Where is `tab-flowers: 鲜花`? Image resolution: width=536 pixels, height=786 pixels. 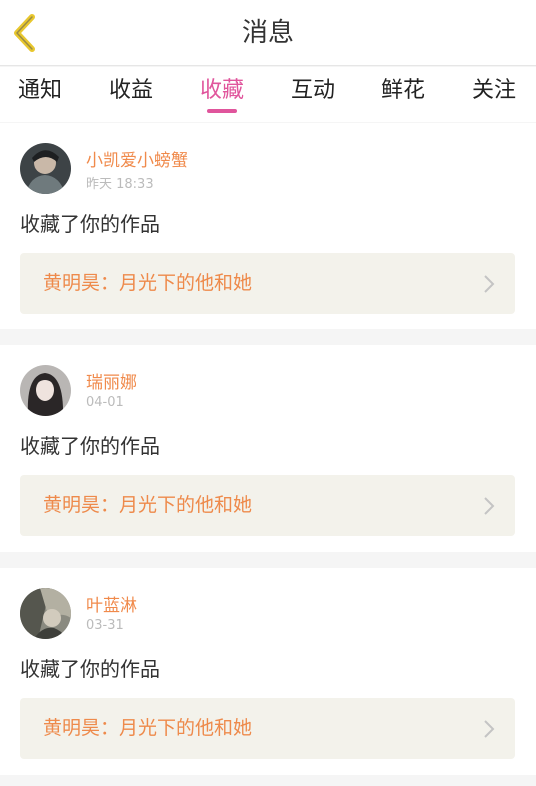
tab-flowers: 鲜花 is located at coordinates (403, 94).